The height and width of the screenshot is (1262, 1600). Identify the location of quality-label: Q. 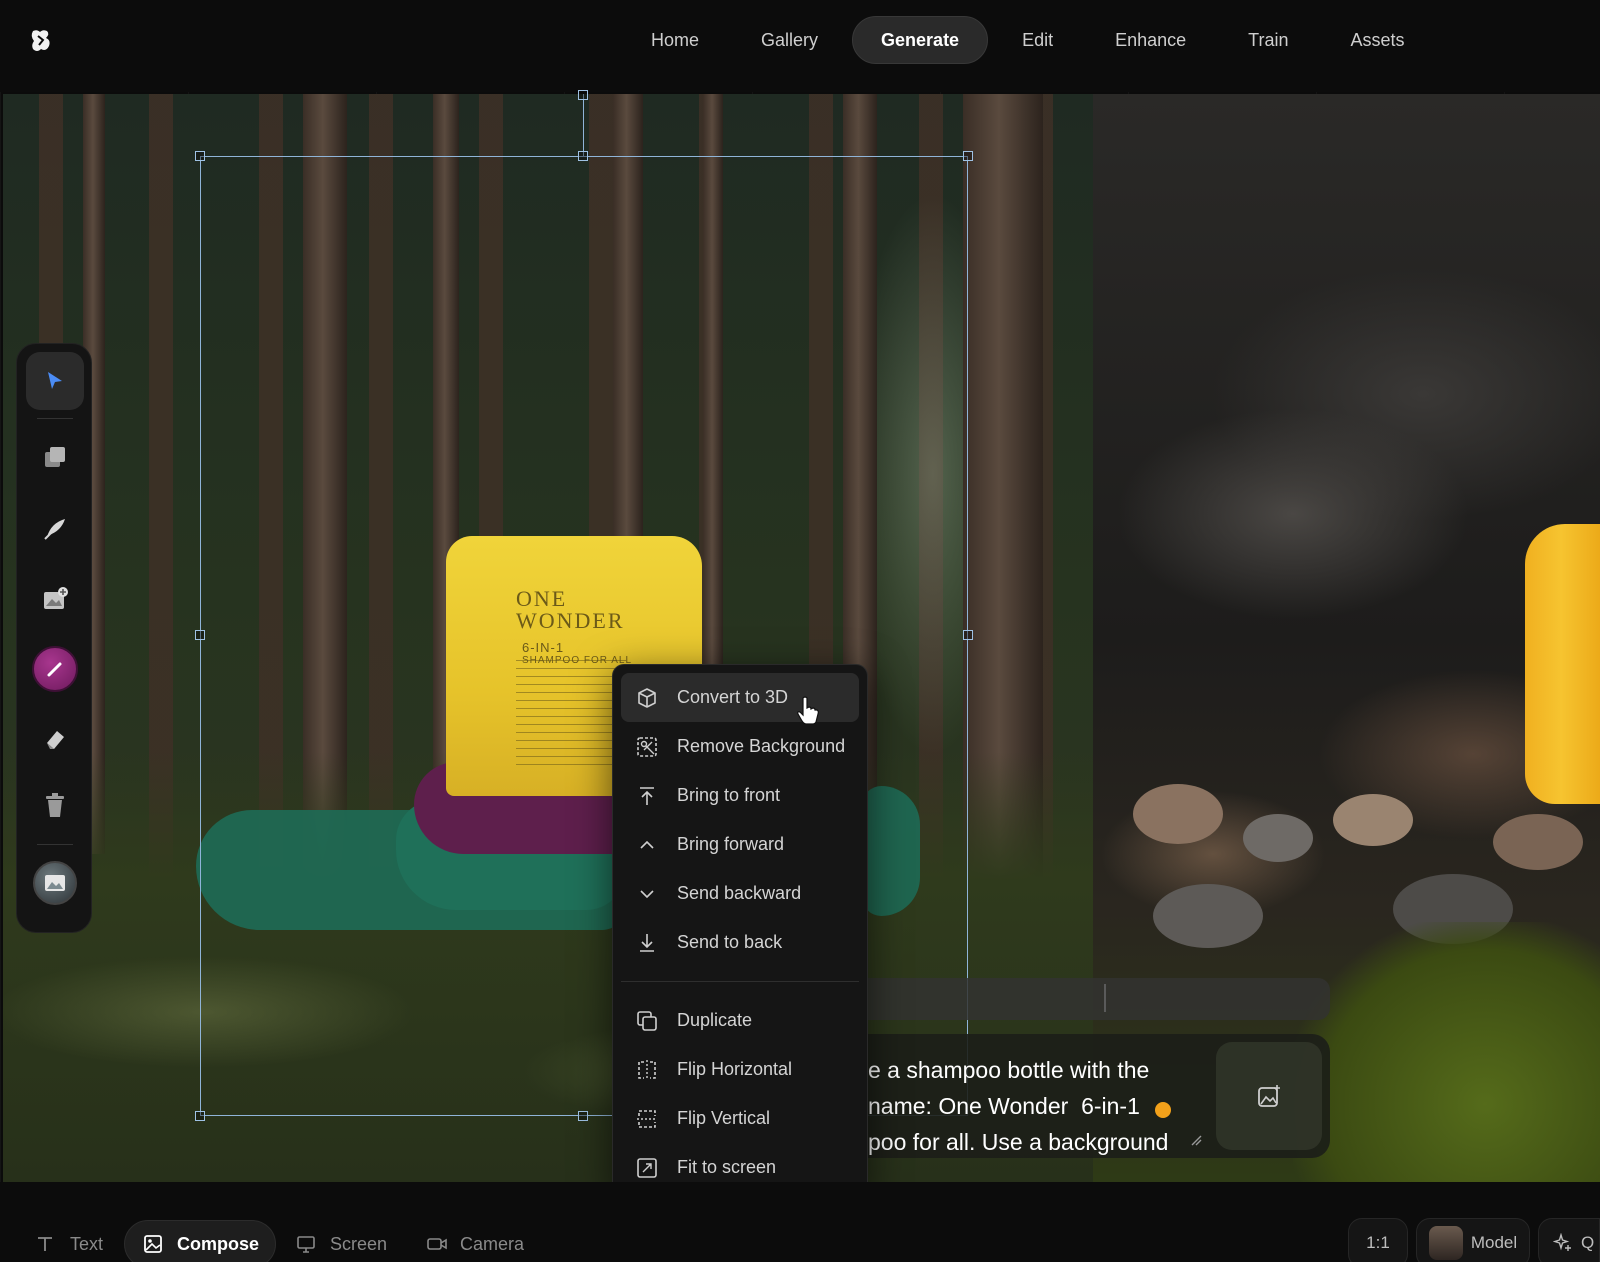
(1588, 1242).